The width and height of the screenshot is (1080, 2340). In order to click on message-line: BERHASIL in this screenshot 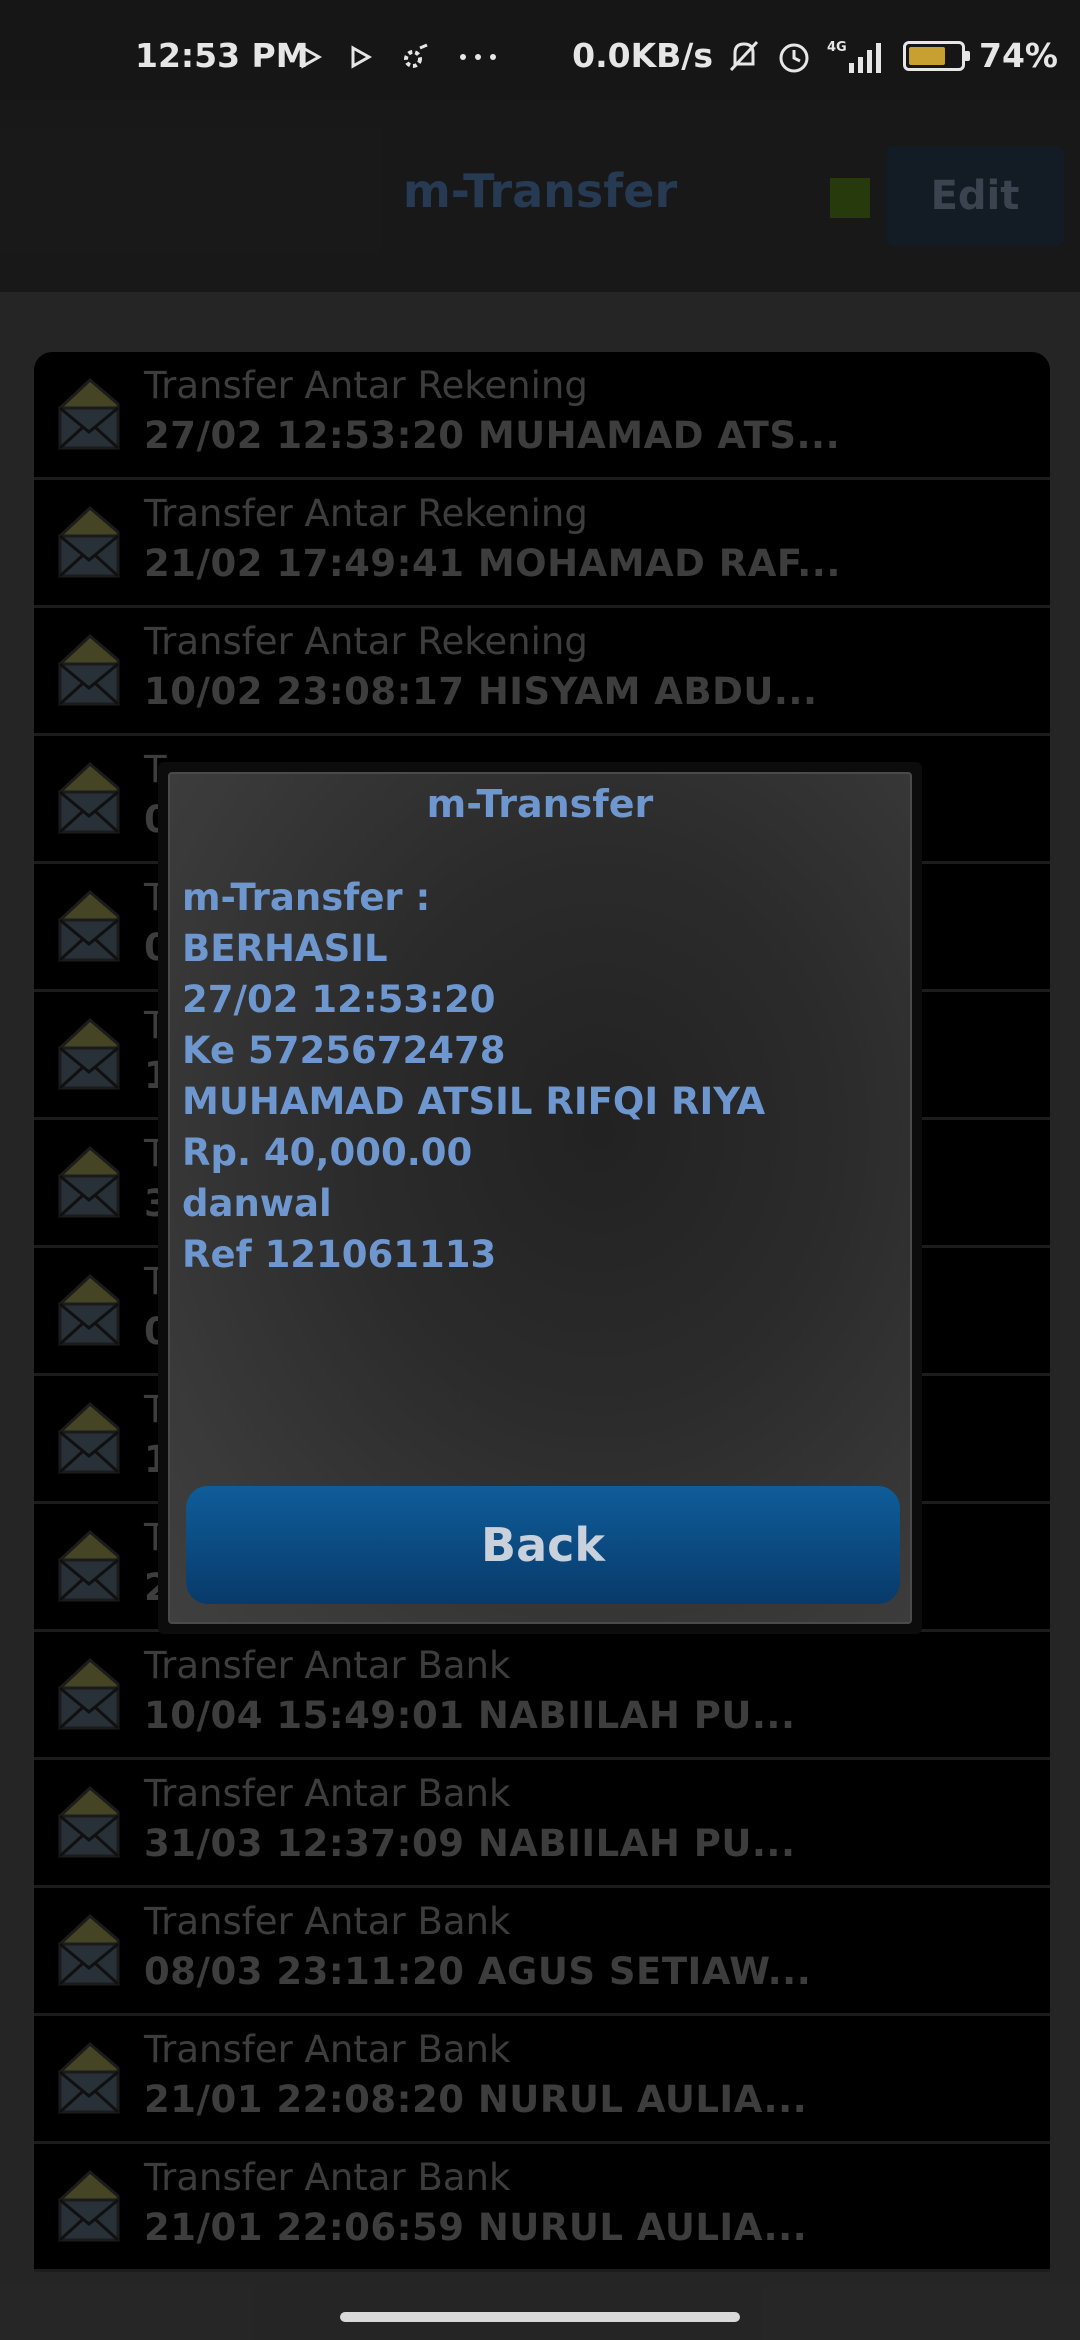, I will do `click(285, 948)`.